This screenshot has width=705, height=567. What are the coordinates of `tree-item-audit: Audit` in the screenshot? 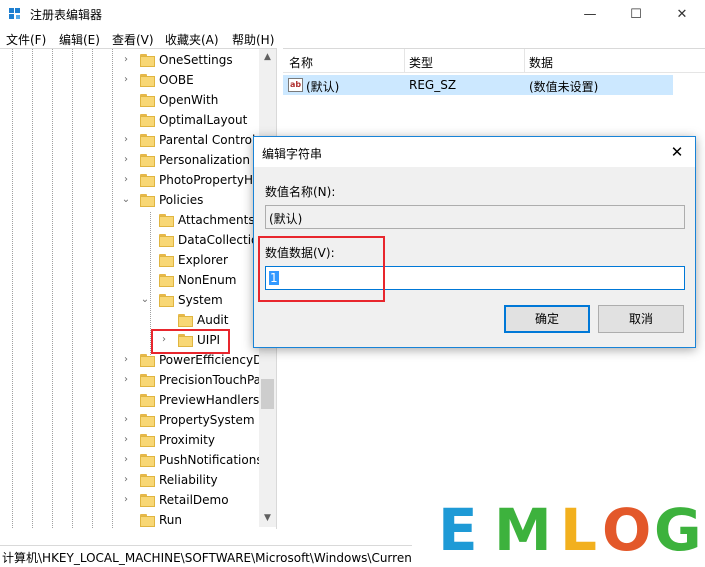 It's located at (129, 321).